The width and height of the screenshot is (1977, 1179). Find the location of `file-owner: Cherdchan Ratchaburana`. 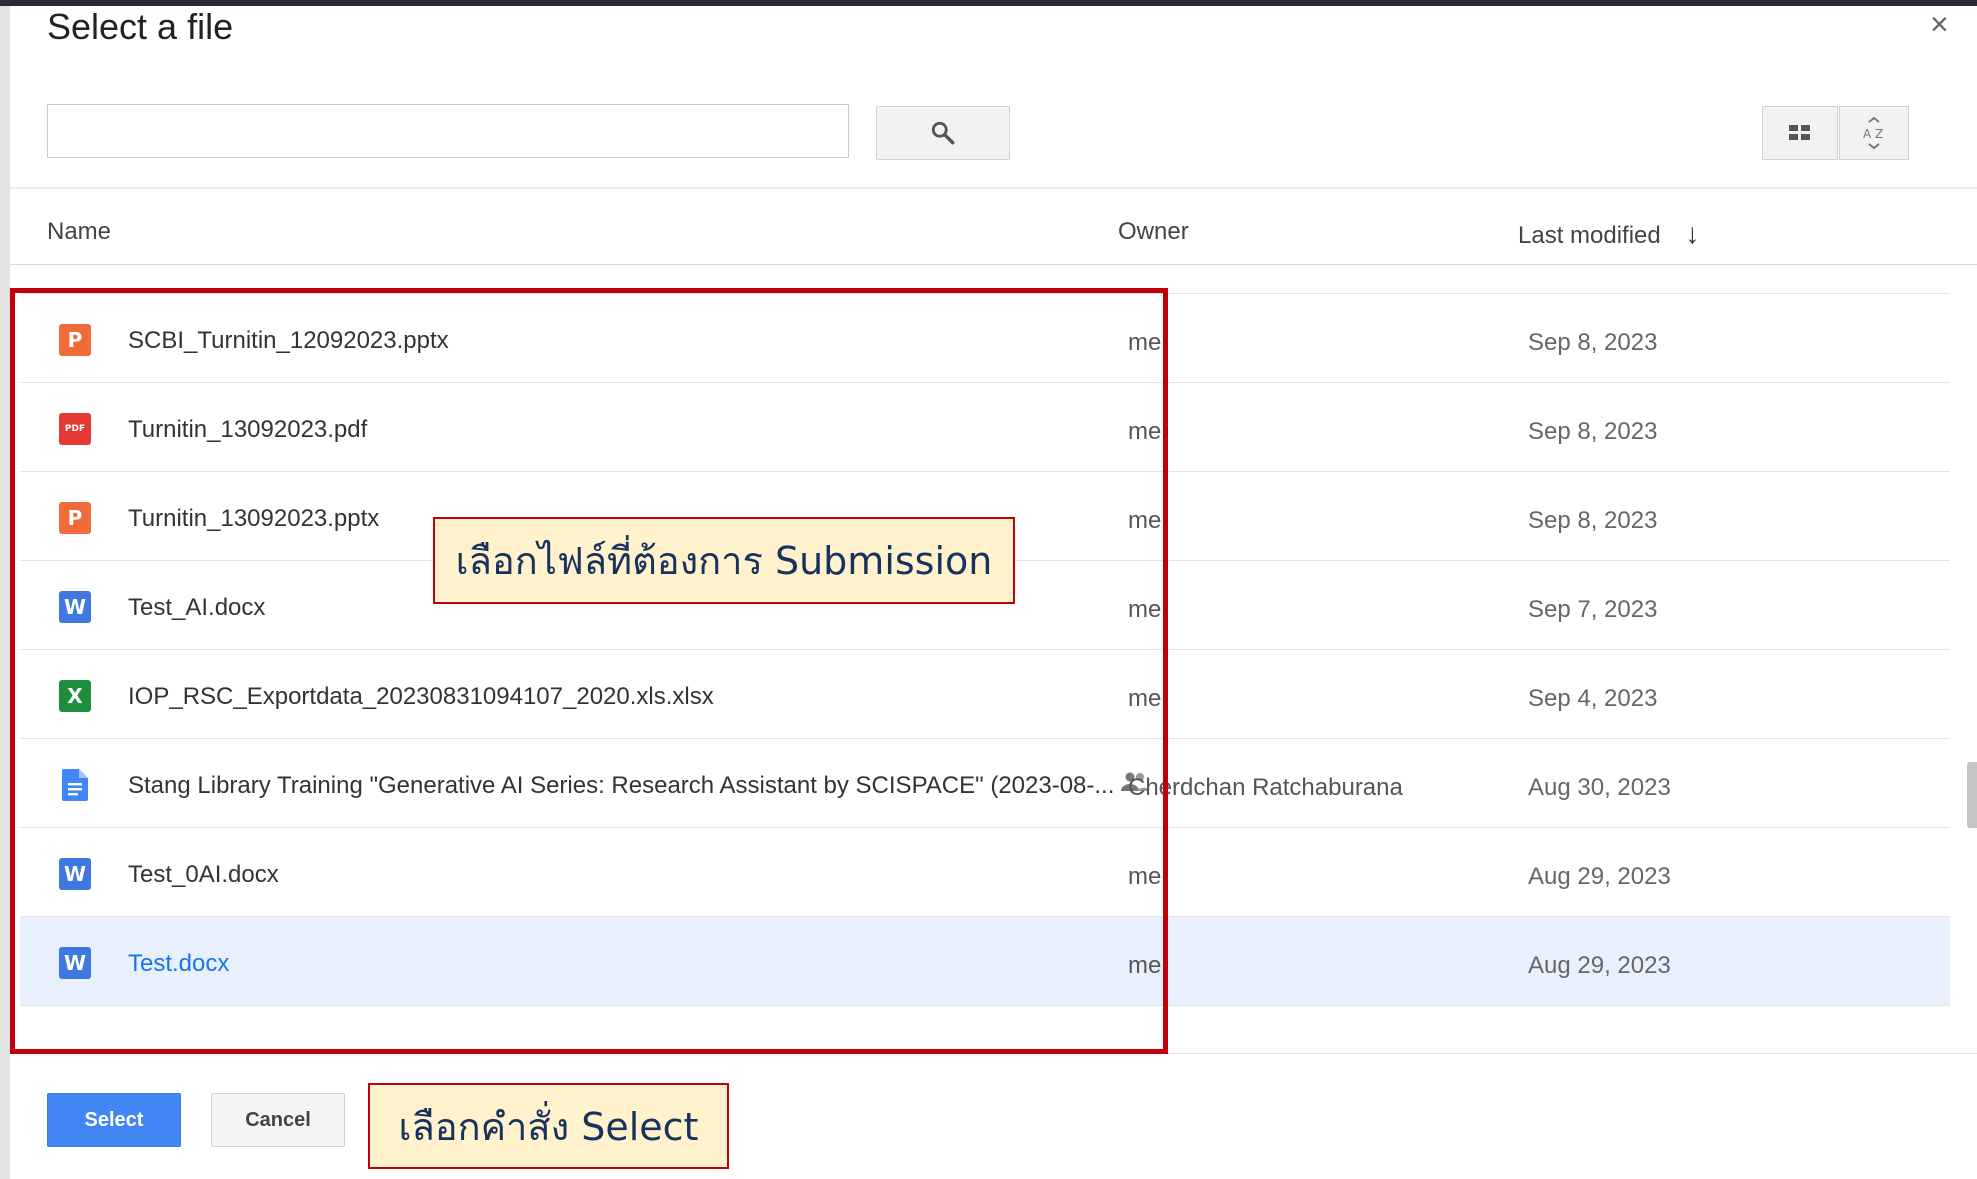

file-owner: Cherdchan Ratchaburana is located at coordinates (1265, 787).